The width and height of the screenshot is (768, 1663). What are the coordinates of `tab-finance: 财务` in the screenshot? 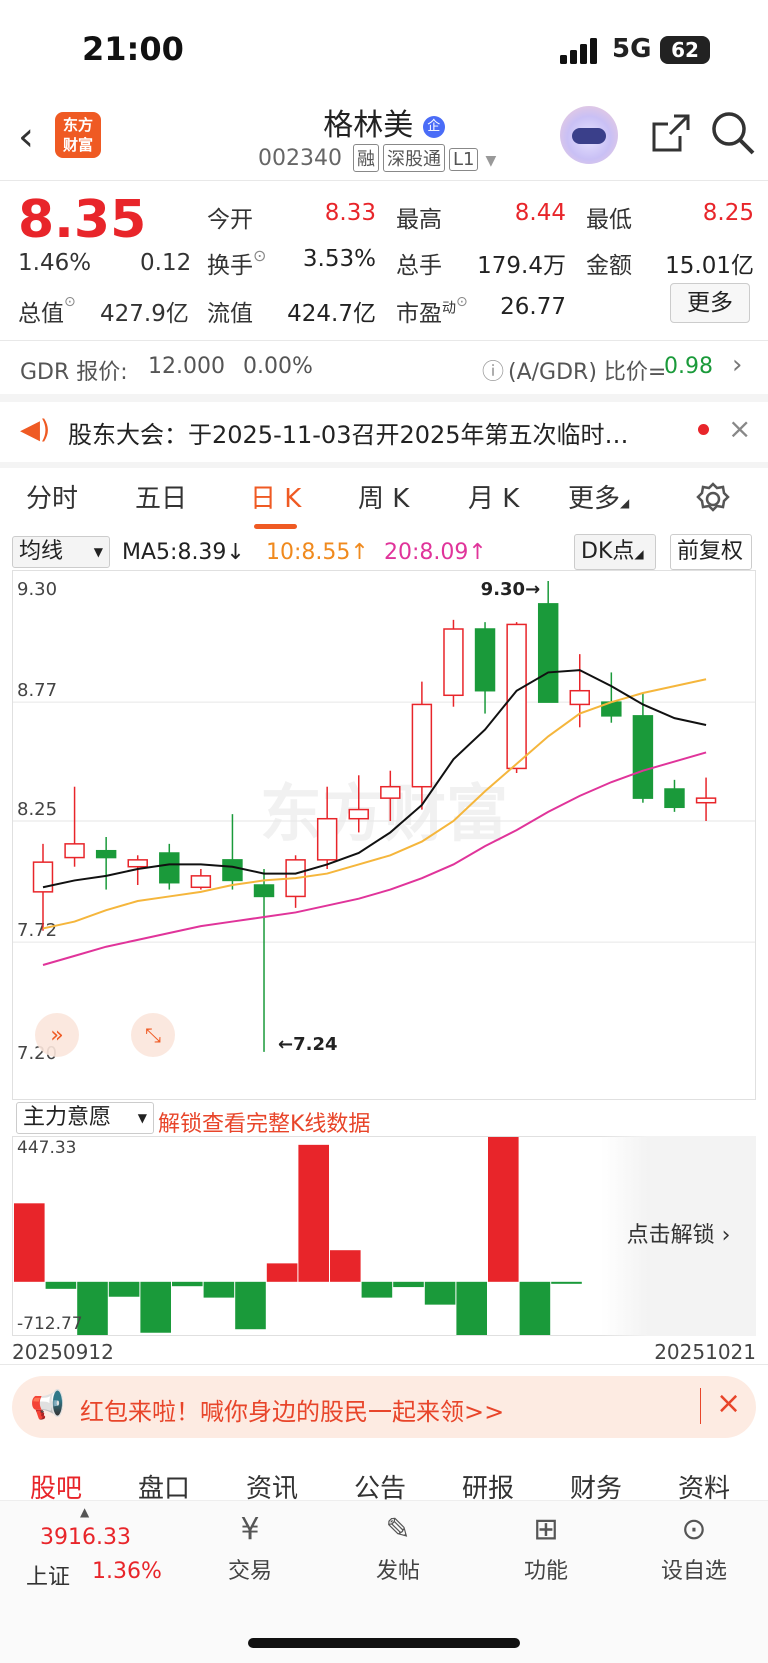 It's located at (596, 1484).